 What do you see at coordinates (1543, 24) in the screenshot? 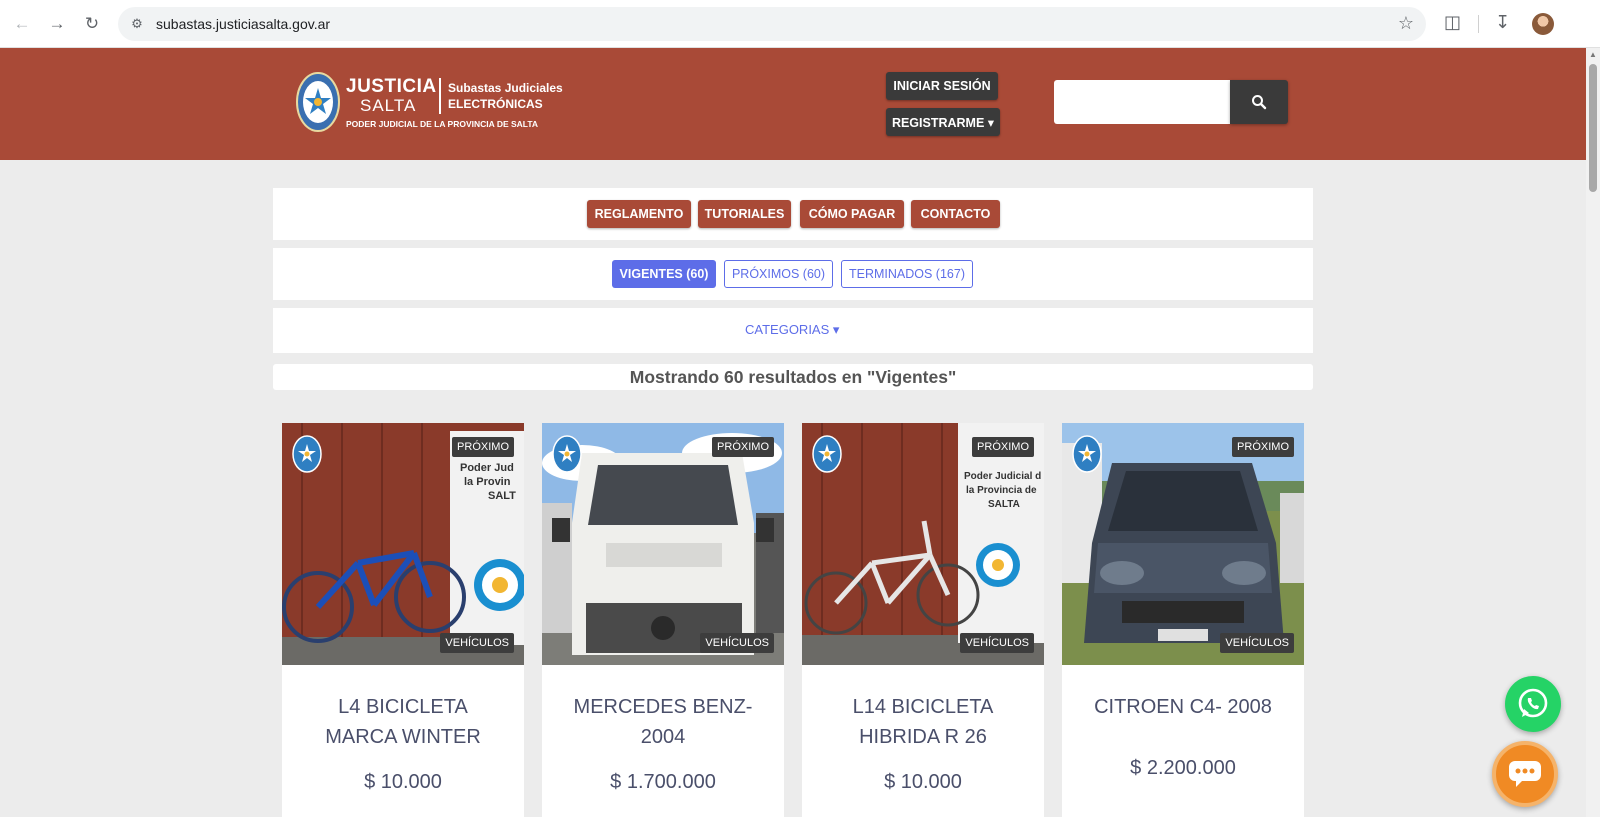
I see `profile-avatar` at bounding box center [1543, 24].